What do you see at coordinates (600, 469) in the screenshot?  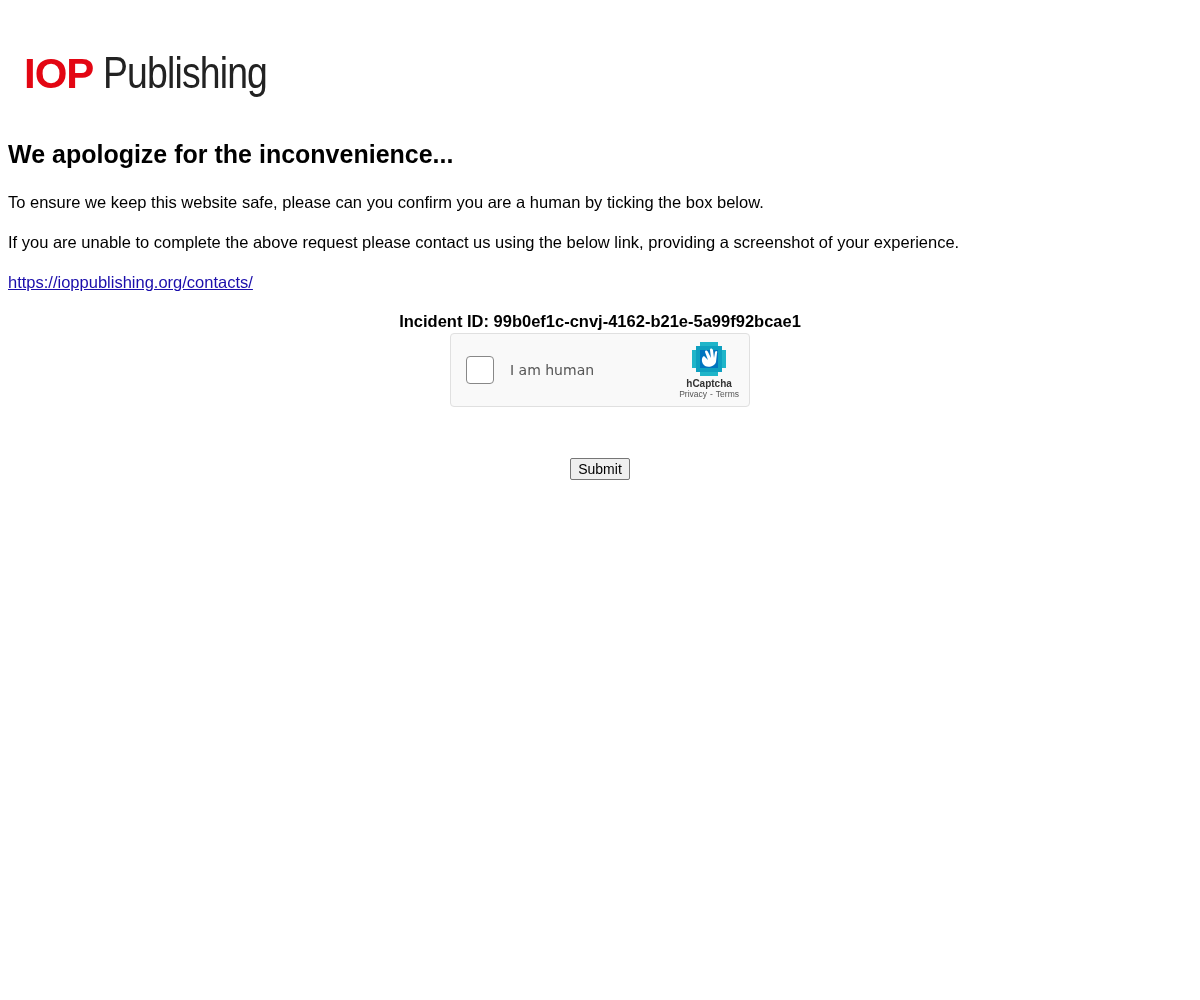 I see `submit-button: Submit` at bounding box center [600, 469].